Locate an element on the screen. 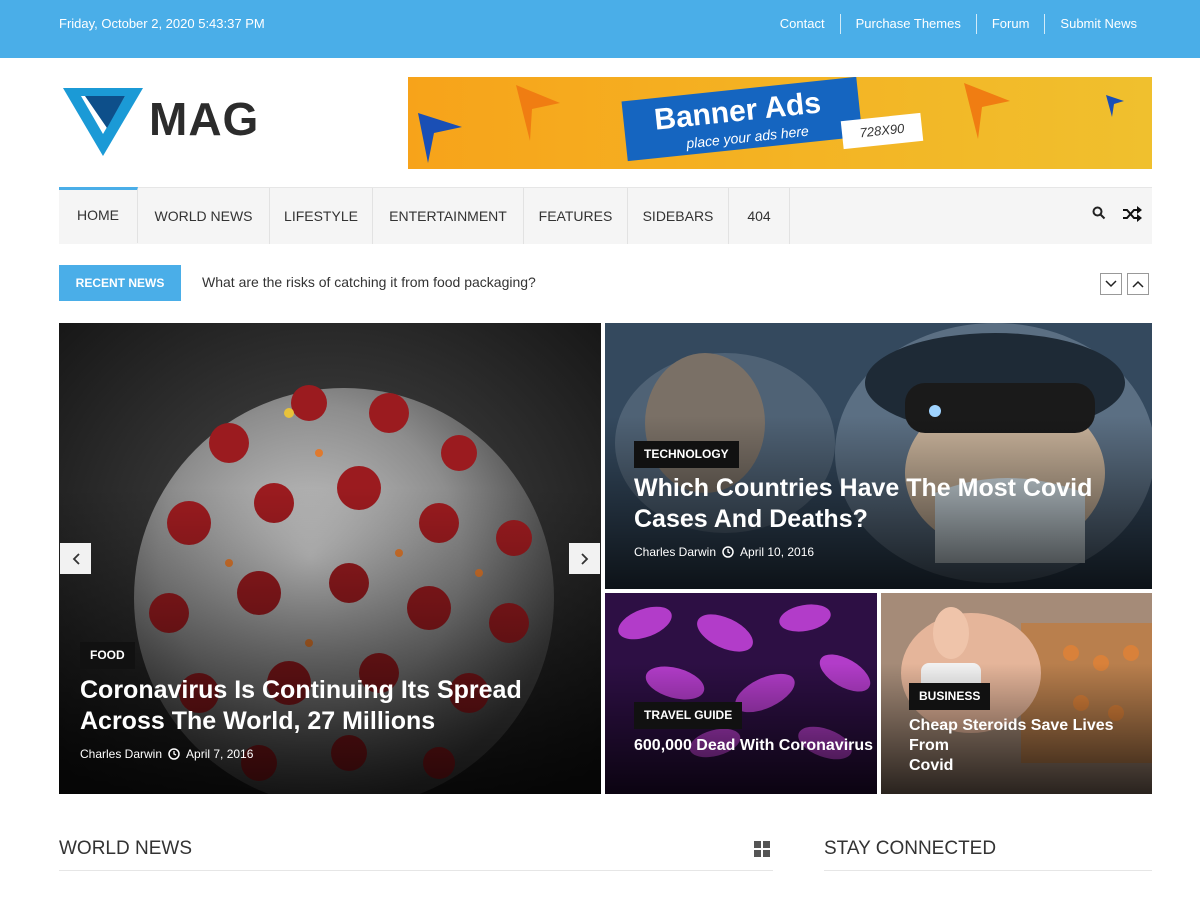  chevron-left-icon is located at coordinates (76, 558).